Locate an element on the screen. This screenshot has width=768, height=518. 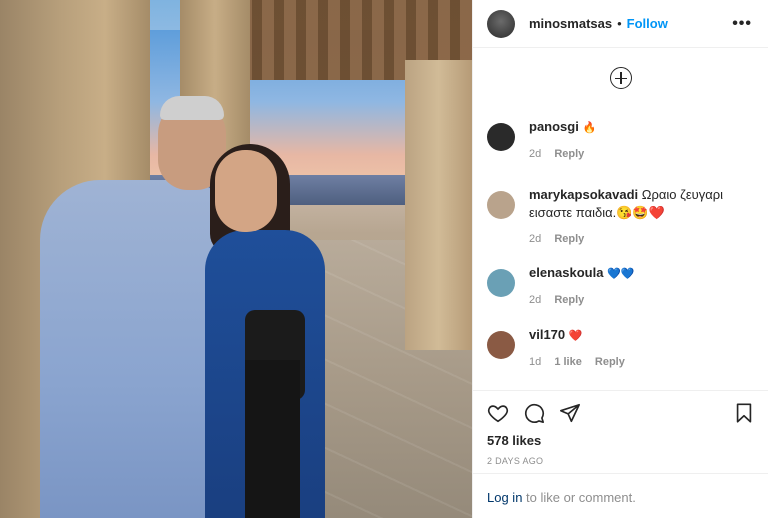
photo-sea is located at coordinates (280, 190).